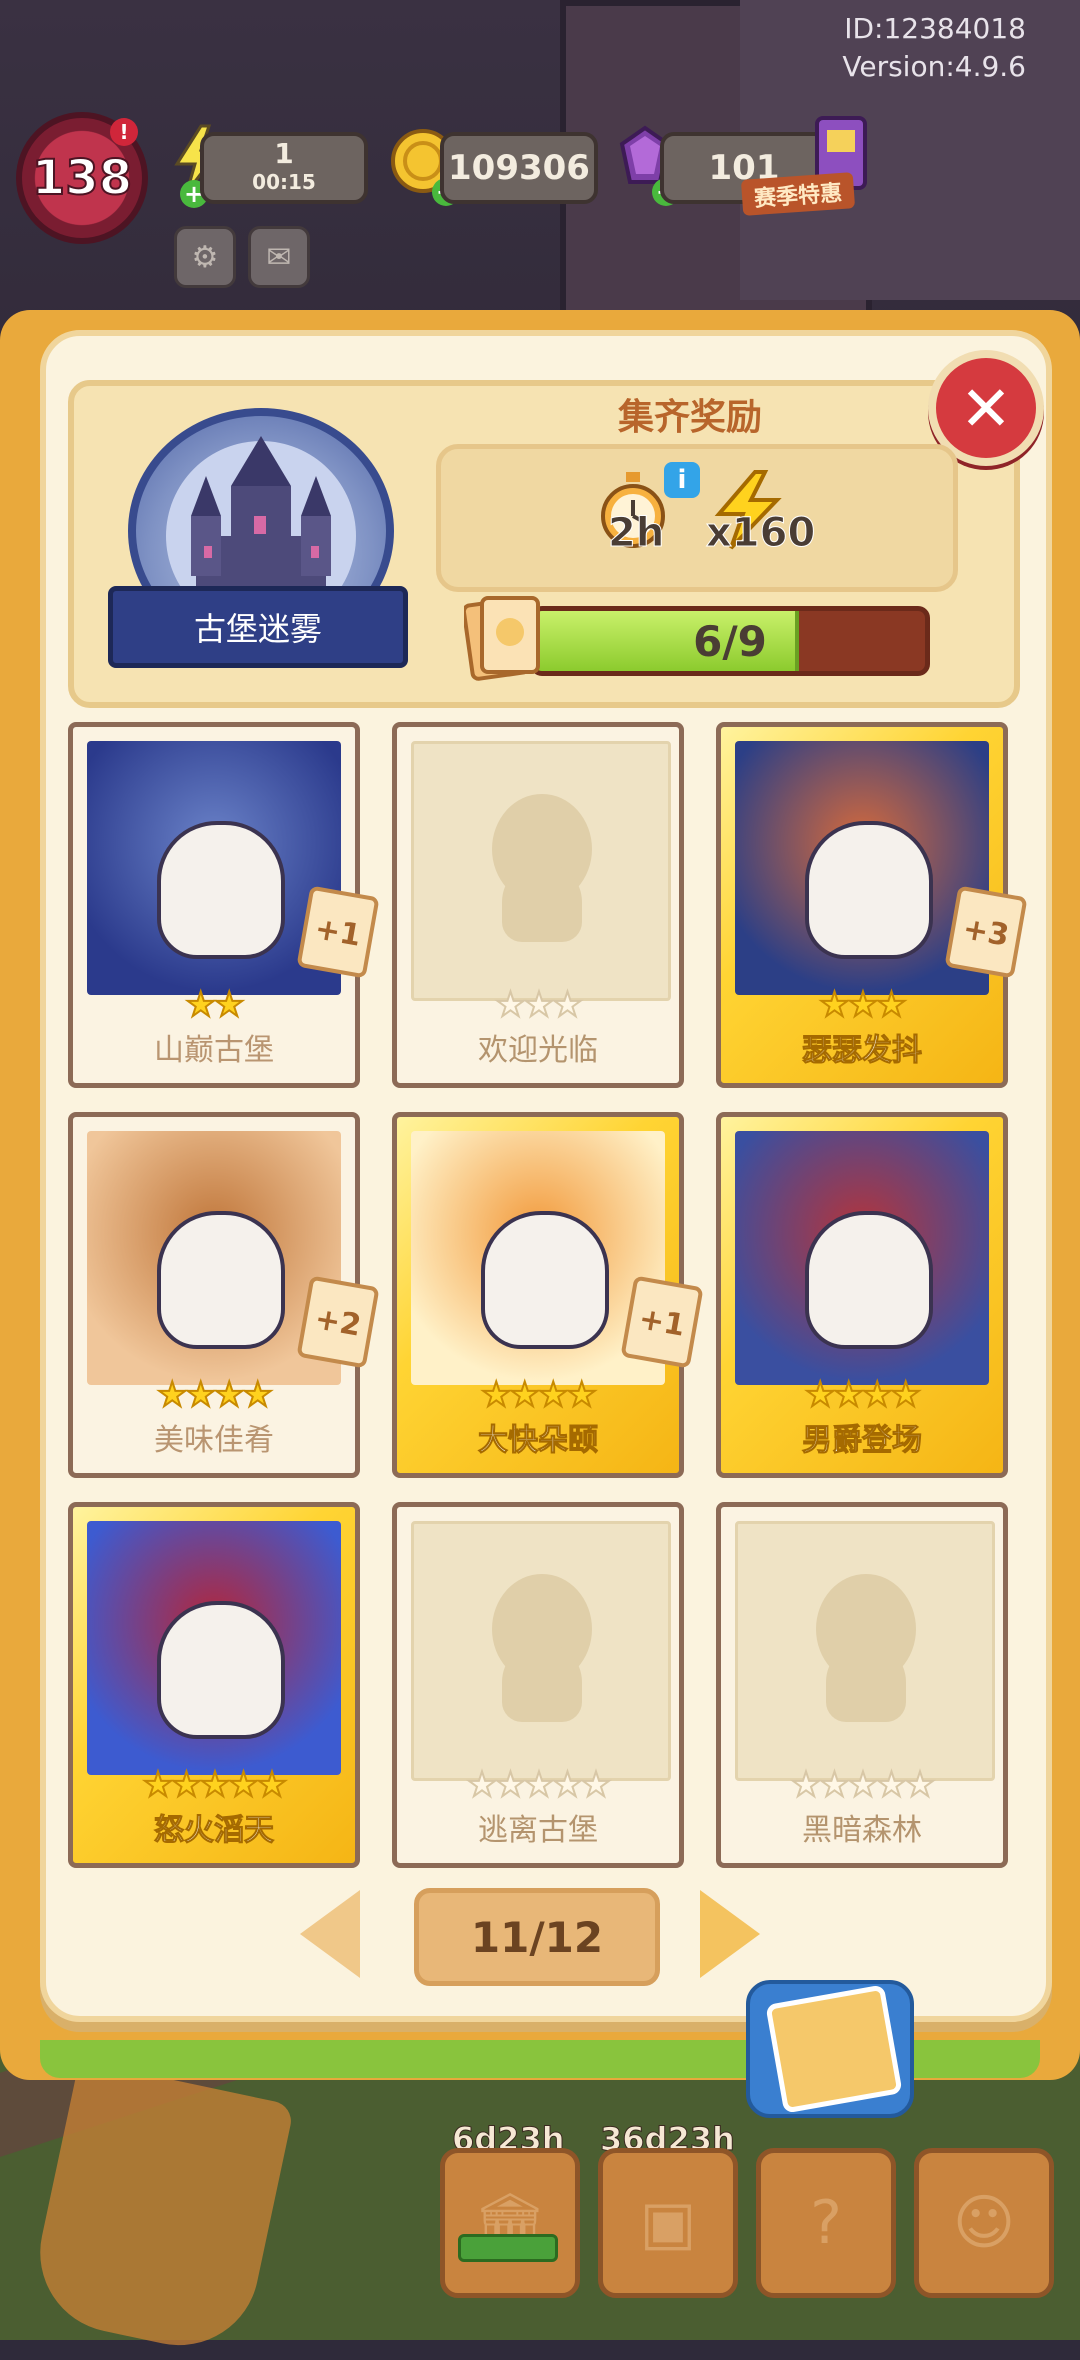 Image resolution: width=1080 pixels, height=2360 pixels. What do you see at coordinates (224, 1295) in the screenshot?
I see `album-card: ★★★★ 美味佳肴 +2` at bounding box center [224, 1295].